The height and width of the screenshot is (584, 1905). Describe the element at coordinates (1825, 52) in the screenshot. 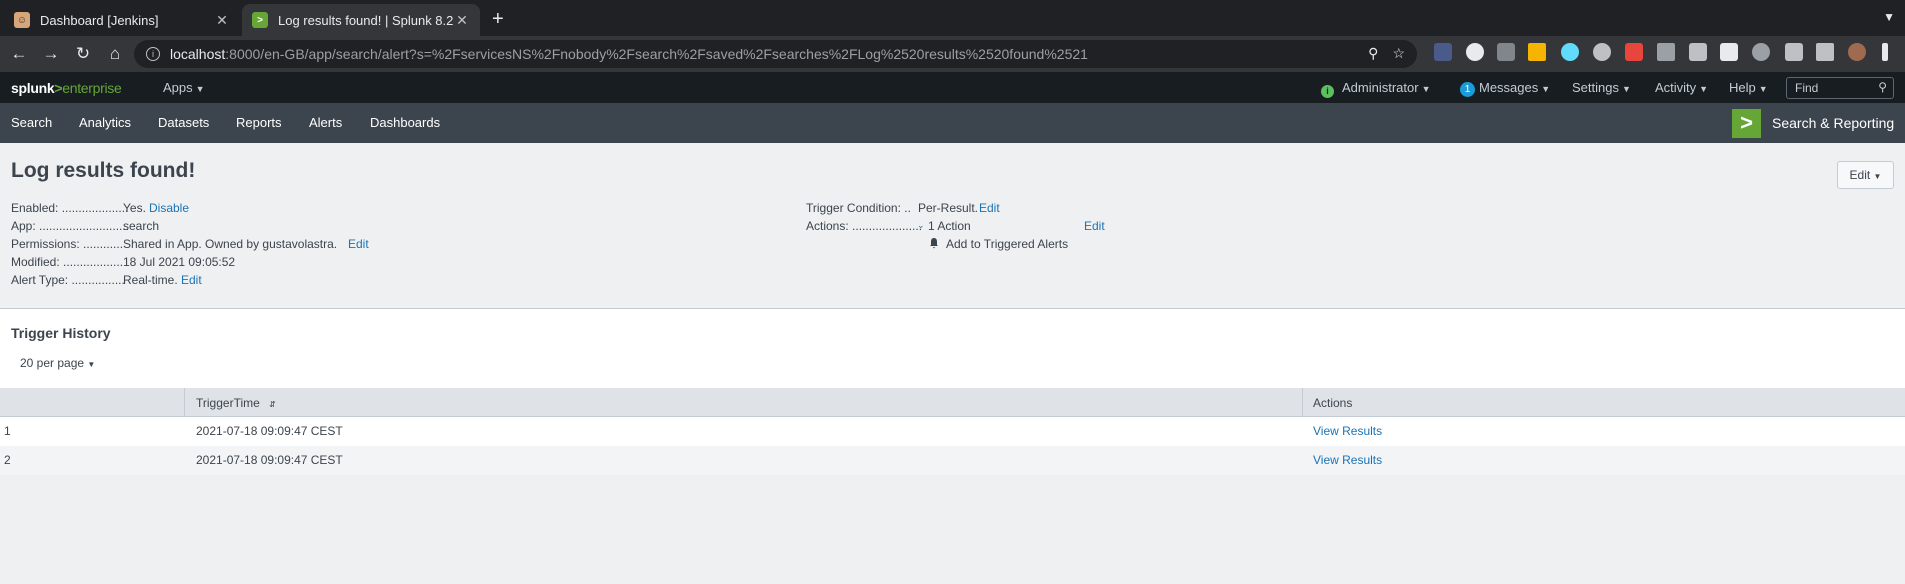

I see `reading-list-icon` at that location.